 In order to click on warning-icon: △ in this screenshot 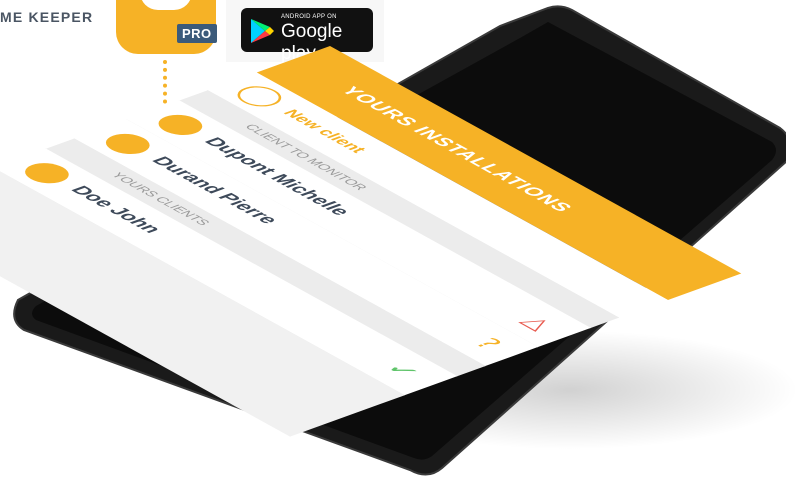, I will do `click(537, 323)`.